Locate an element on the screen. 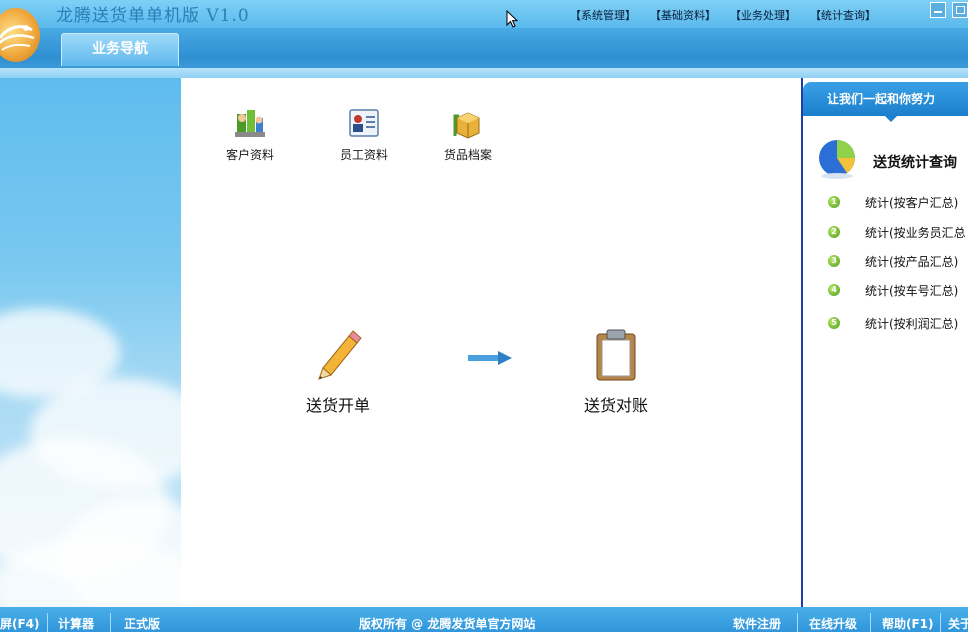  lock-screen-button: 锁屏(F4) is located at coordinates (20, 623).